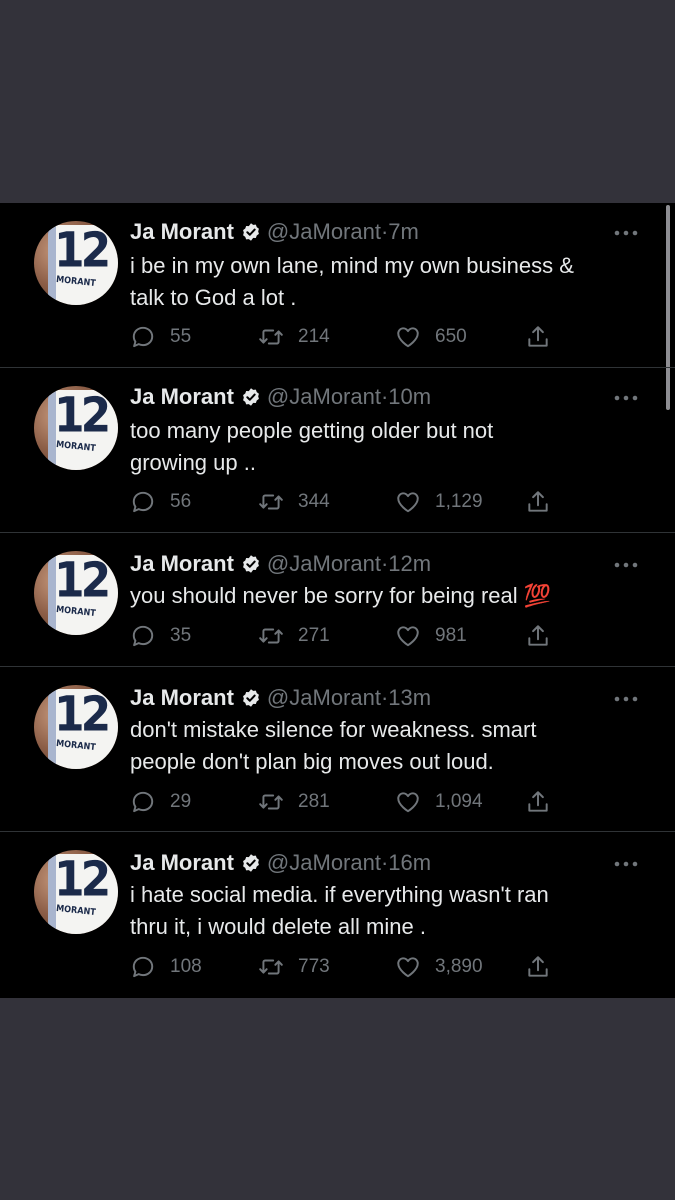 This screenshot has width=675, height=1200. Describe the element at coordinates (160, 636) in the screenshot. I see `reply-button: 35` at that location.